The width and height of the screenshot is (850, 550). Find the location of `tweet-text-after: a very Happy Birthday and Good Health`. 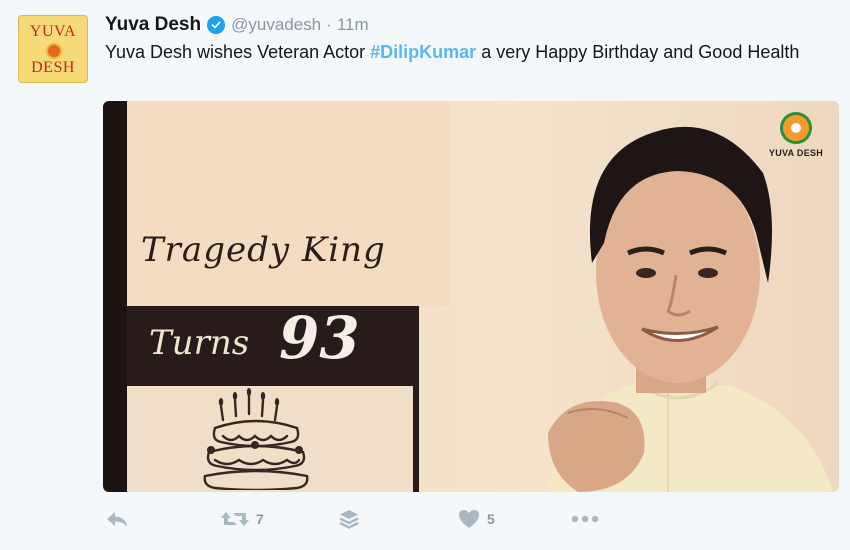

tweet-text-after: a very Happy Birthday and Good Health is located at coordinates (638, 52).